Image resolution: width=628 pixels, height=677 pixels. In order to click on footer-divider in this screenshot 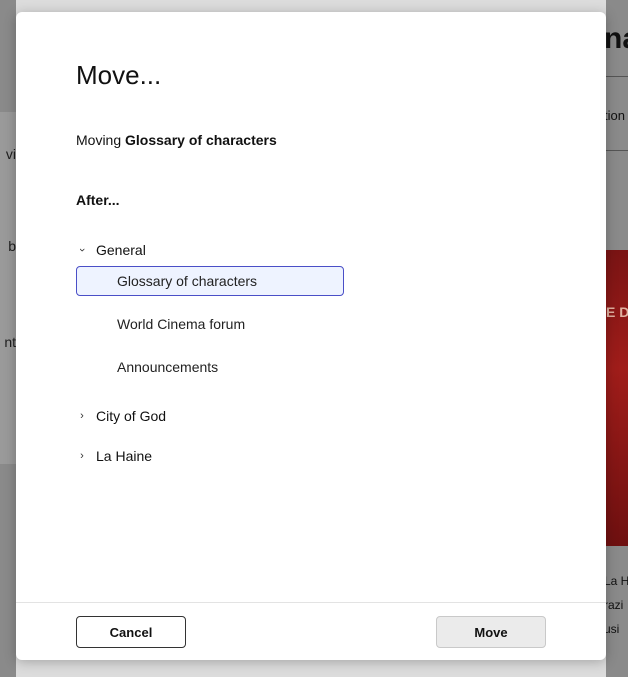, I will do `click(311, 602)`.